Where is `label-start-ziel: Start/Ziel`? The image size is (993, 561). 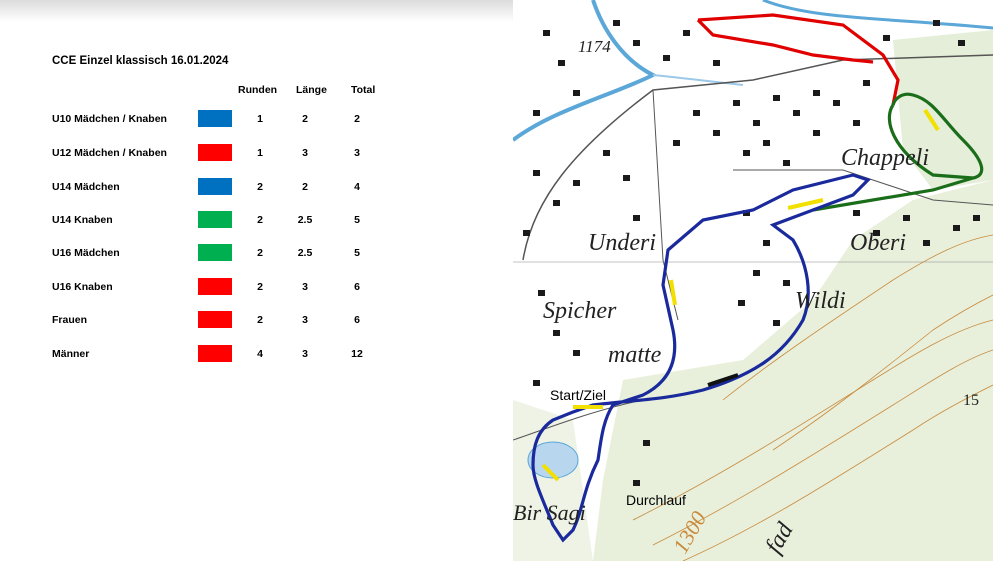
label-start-ziel: Start/Ziel is located at coordinates (578, 395).